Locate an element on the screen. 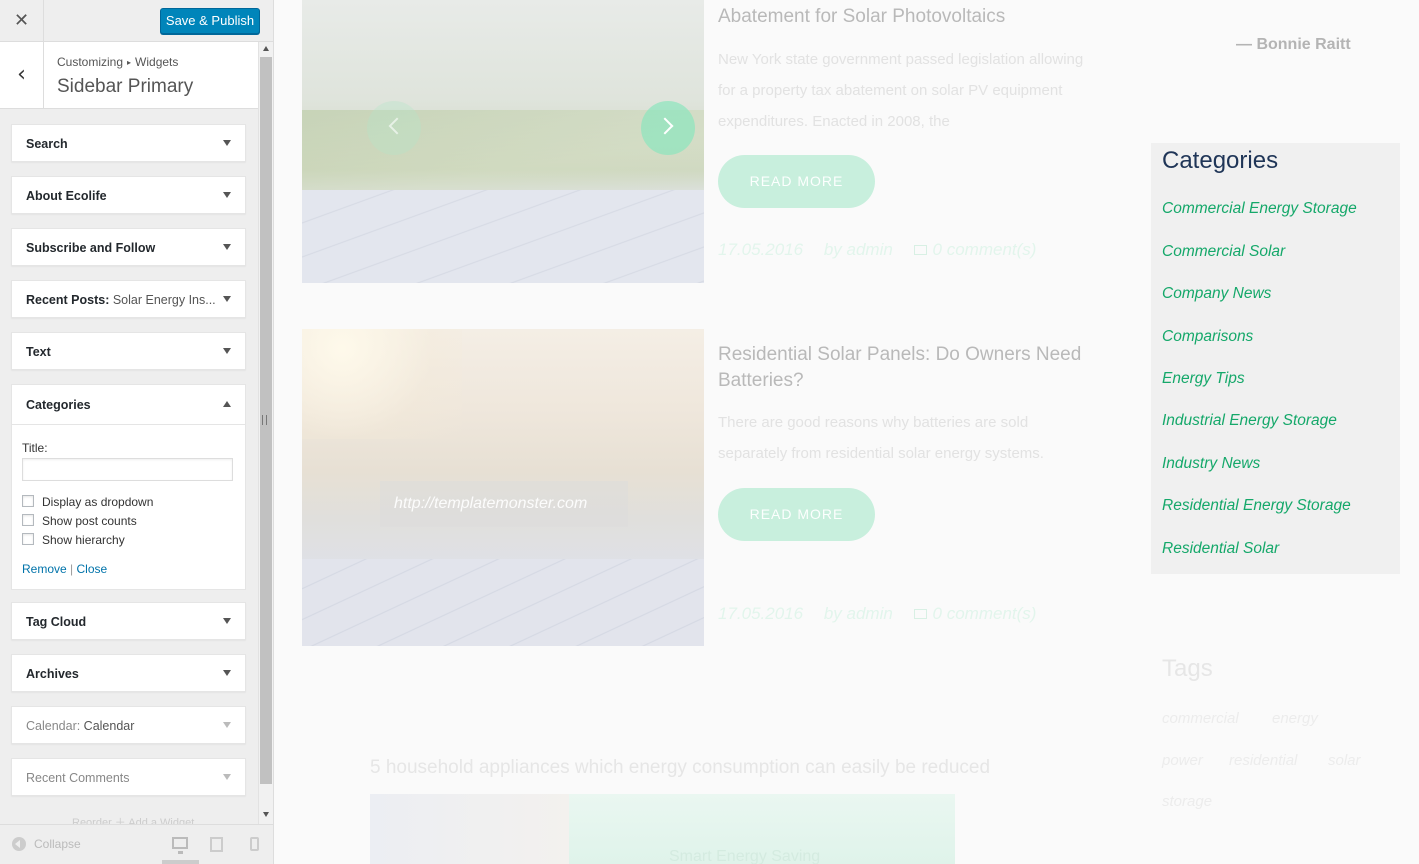 Image resolution: width=1419 pixels, height=864 pixels. collapse-icon is located at coordinates (19, 844).